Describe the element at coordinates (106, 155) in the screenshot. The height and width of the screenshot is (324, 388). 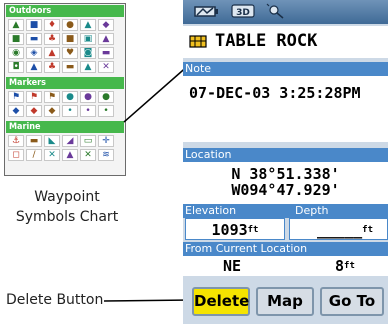
I see `symbol-swatch-icon: ≋` at that location.